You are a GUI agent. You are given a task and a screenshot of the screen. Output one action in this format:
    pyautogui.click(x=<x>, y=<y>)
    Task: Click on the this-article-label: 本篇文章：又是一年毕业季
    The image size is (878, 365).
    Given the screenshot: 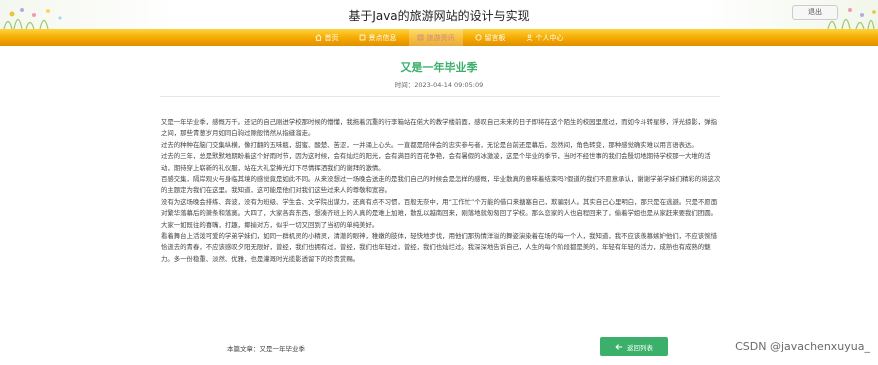 What is the action you would take?
    pyautogui.click(x=266, y=349)
    